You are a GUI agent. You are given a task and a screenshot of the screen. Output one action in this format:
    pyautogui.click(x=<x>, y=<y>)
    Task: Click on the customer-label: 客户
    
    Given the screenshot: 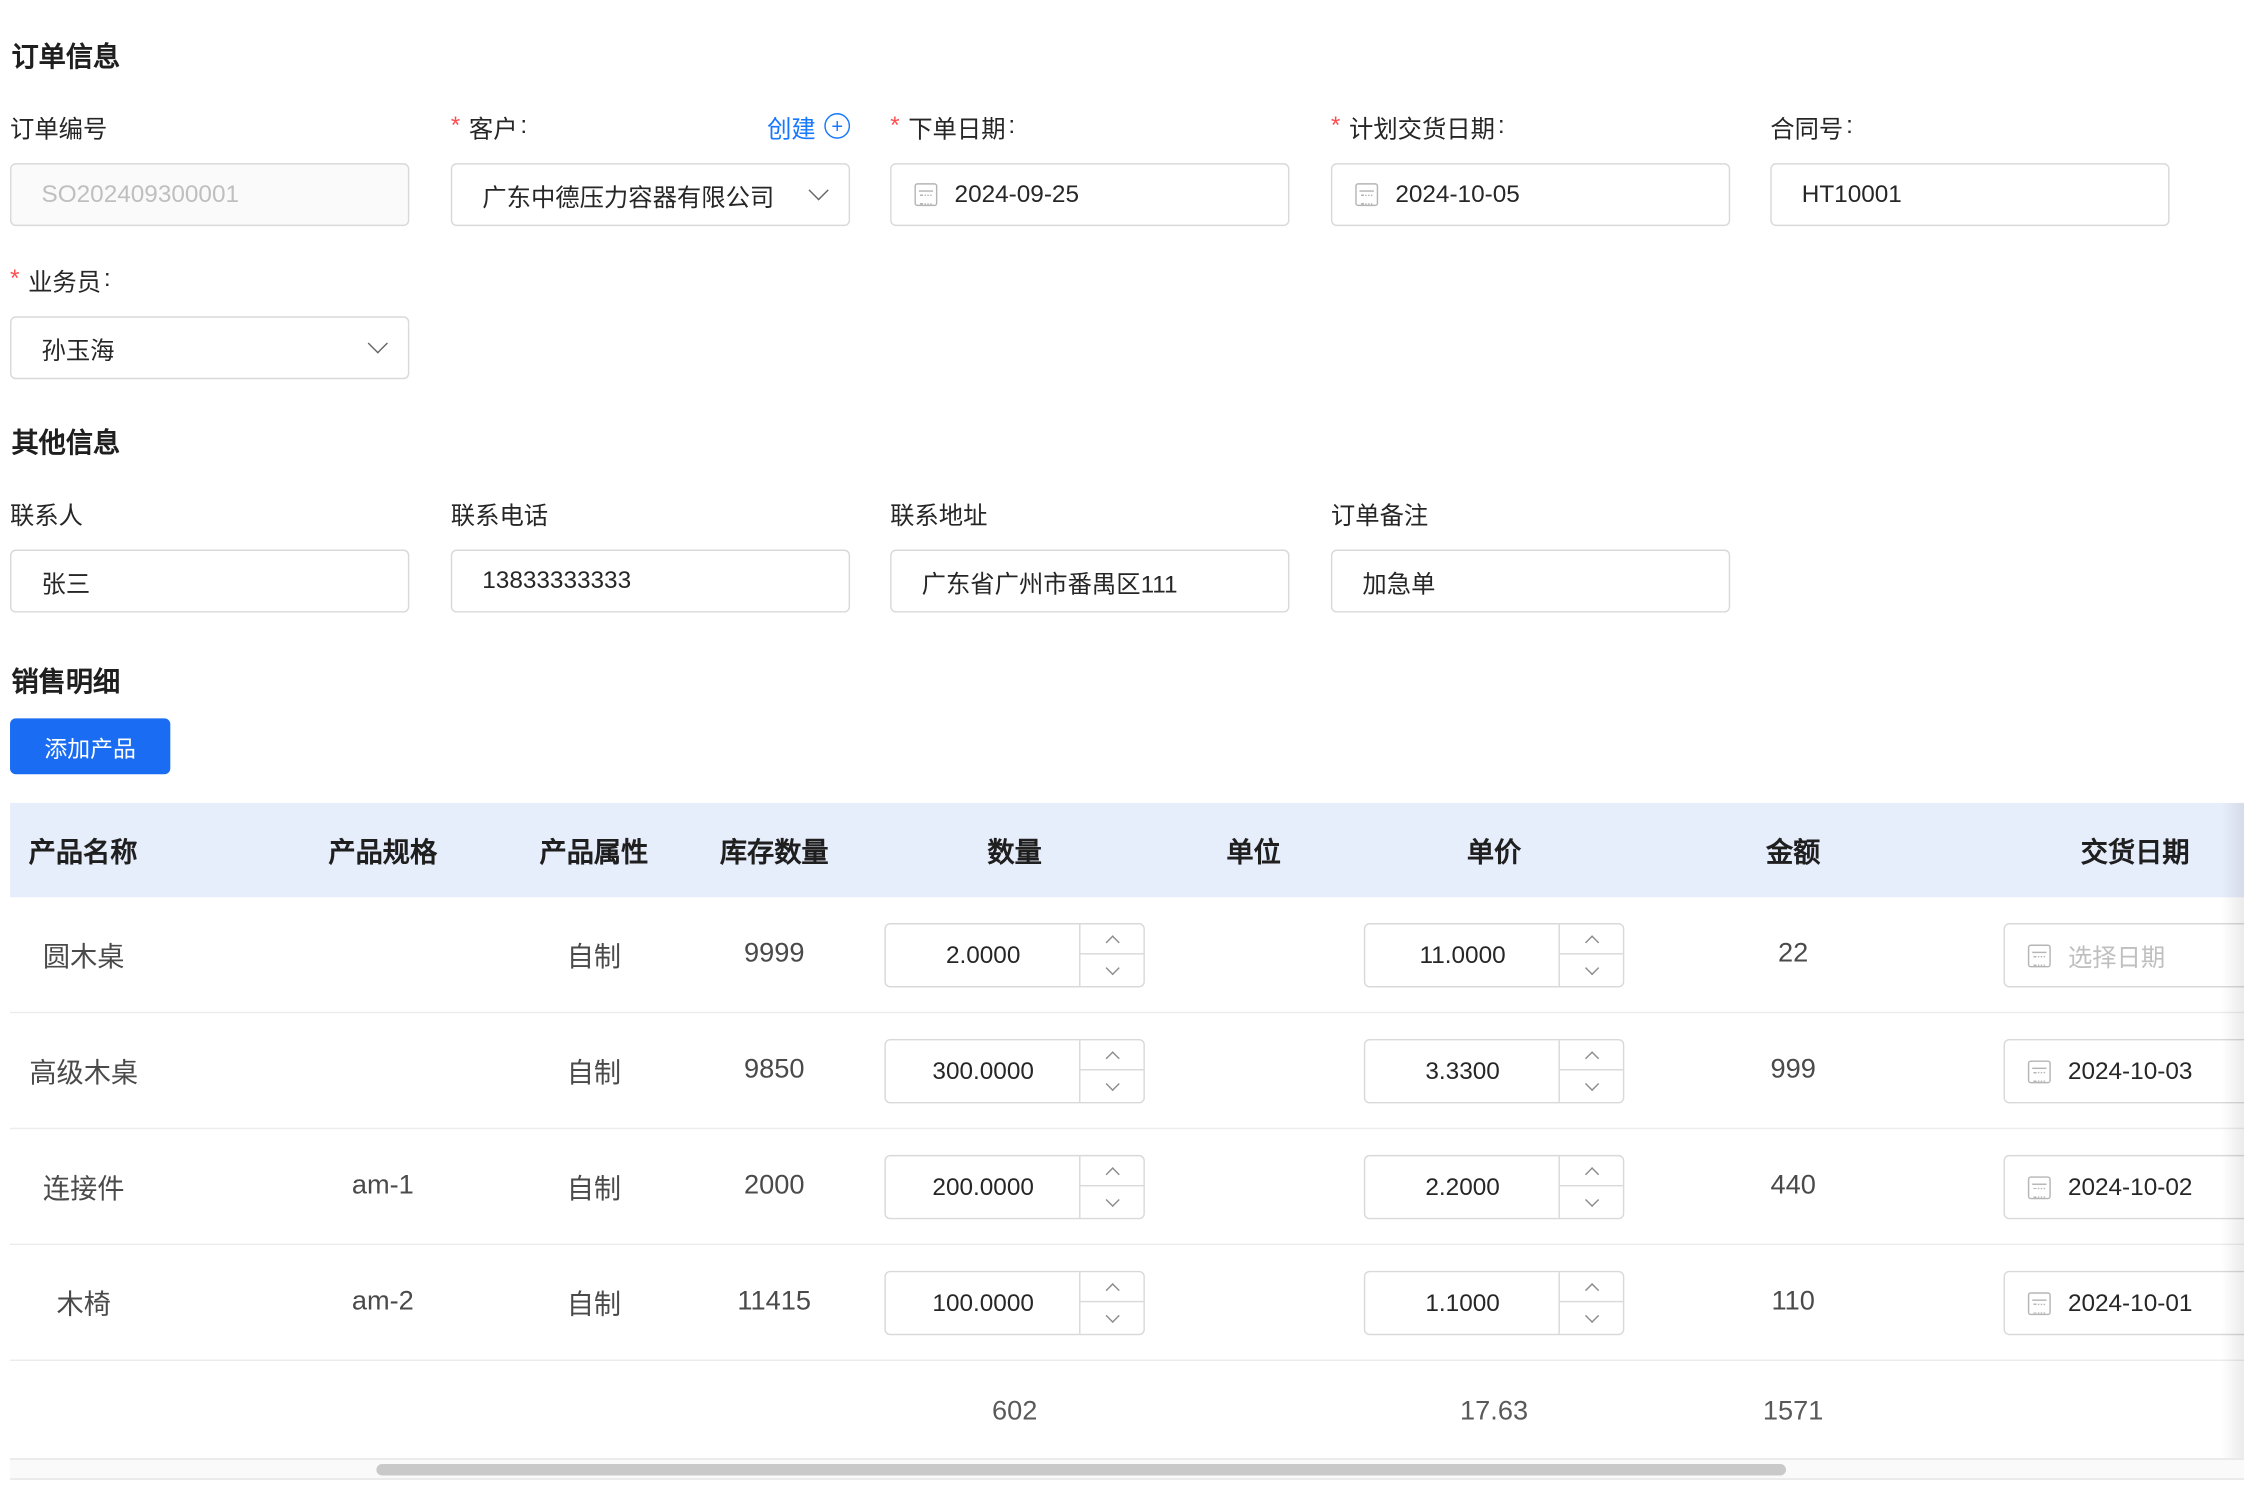 What is the action you would take?
    pyautogui.click(x=493, y=129)
    